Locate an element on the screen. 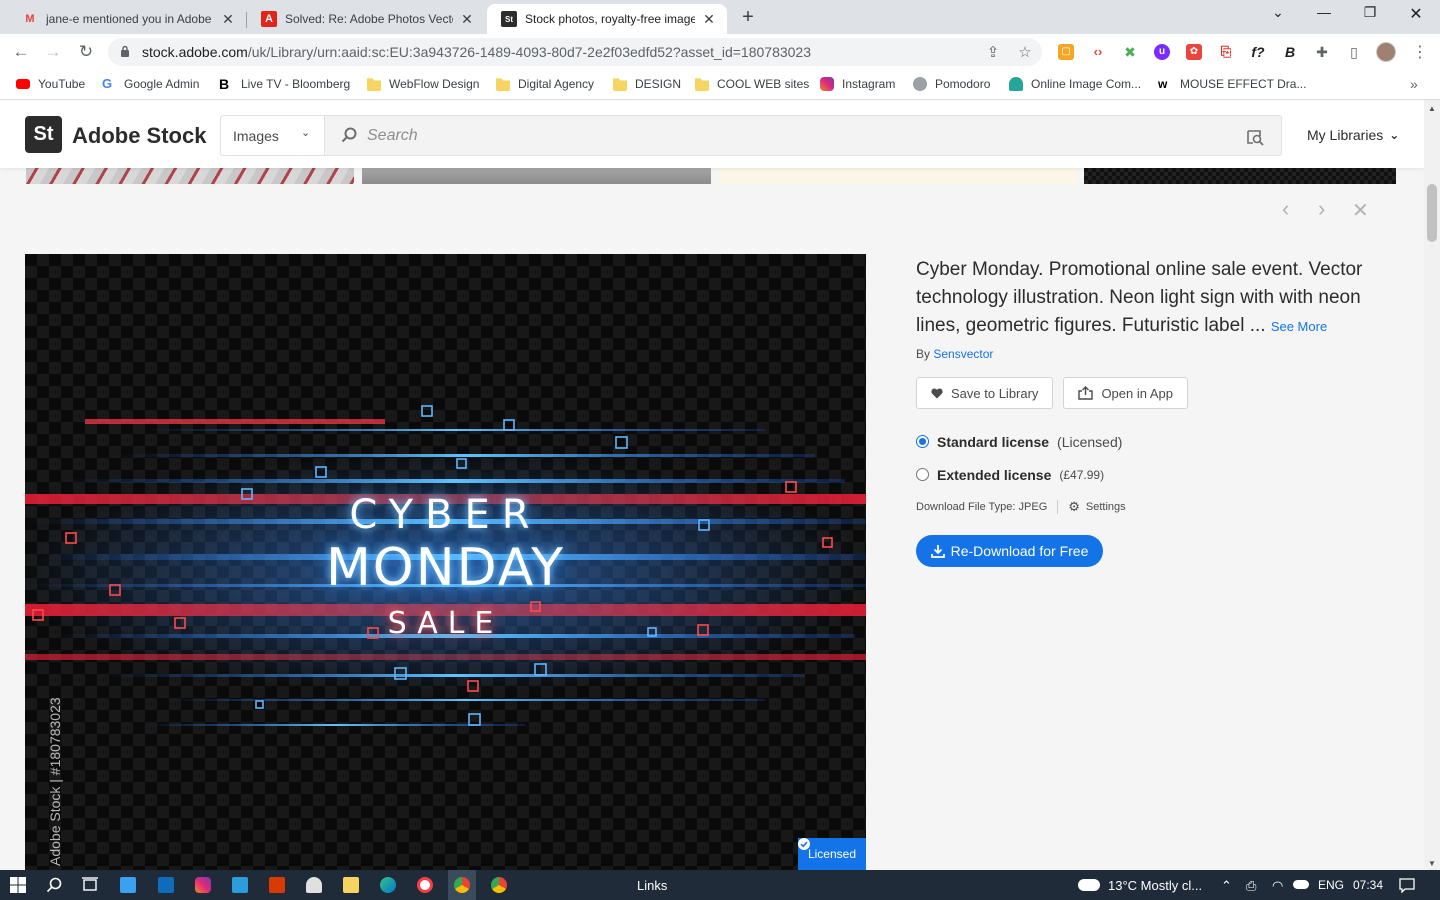 Image resolution: width=1440 pixels, height=900 pixels. tab-gmail: M jane-e mentioned you in Adobe S ✕ is located at coordinates (127, 19).